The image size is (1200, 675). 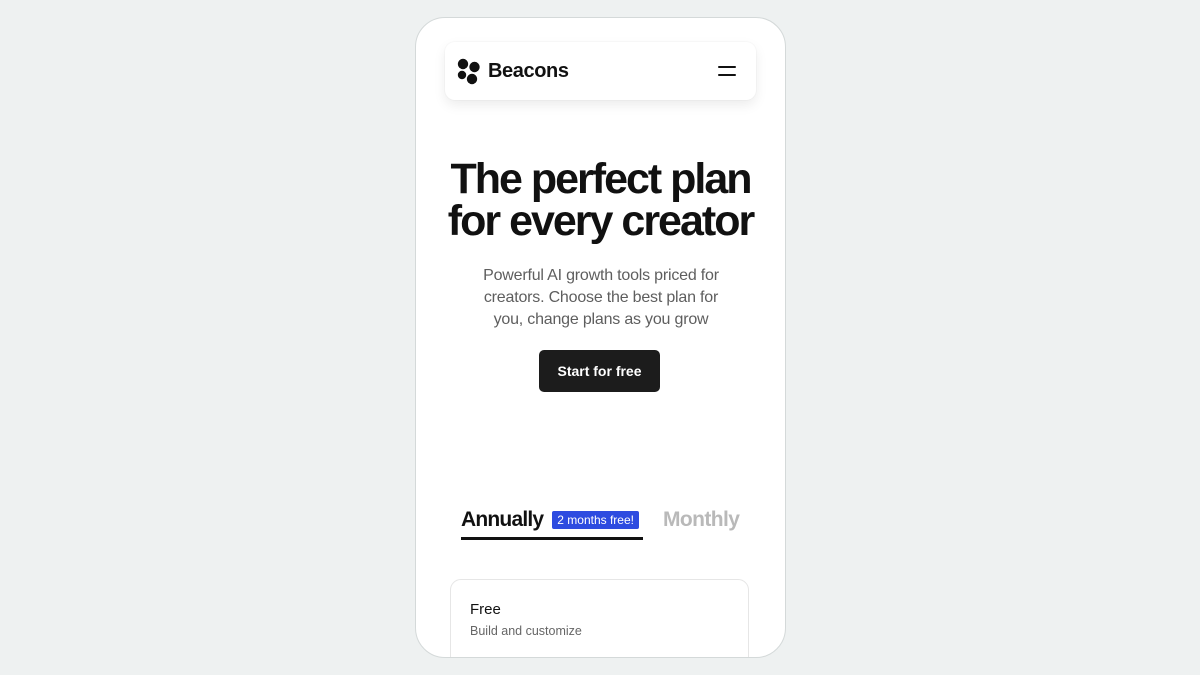 What do you see at coordinates (502, 519) in the screenshot?
I see `tab-annually-label: Annually` at bounding box center [502, 519].